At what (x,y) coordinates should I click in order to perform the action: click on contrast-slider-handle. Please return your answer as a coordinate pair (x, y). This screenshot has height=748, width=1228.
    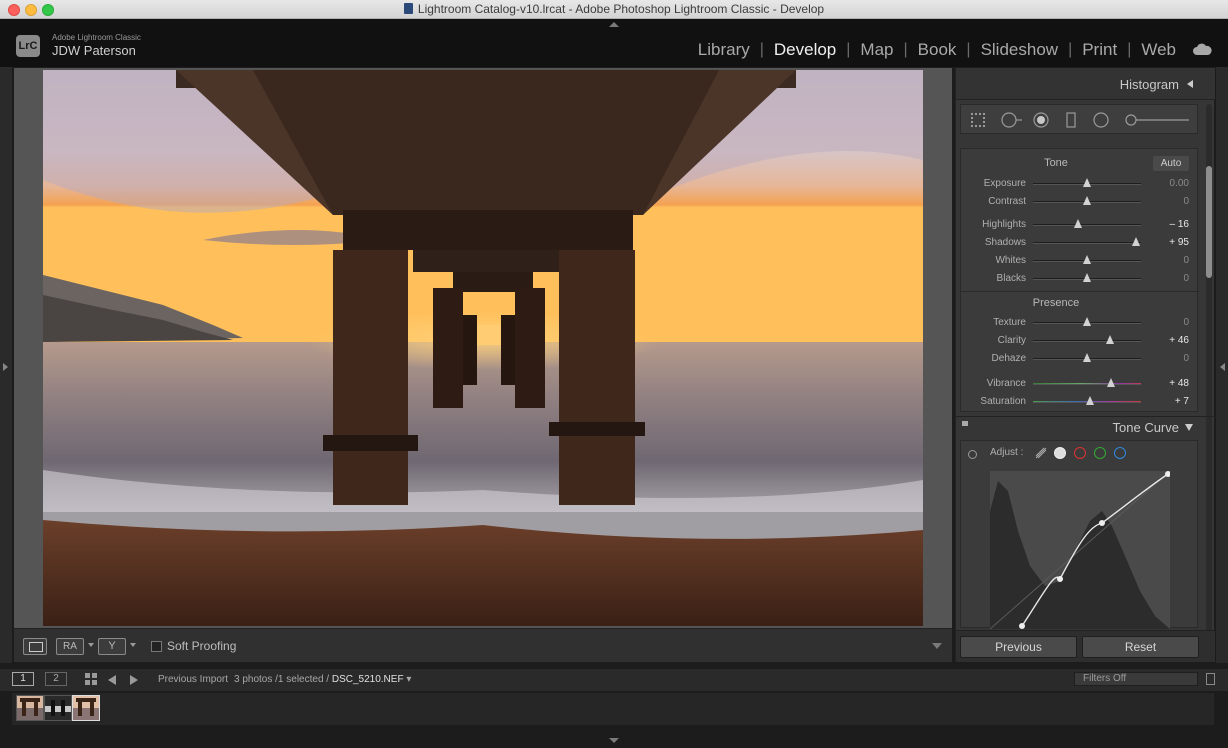
    Looking at the image, I should click on (1087, 200).